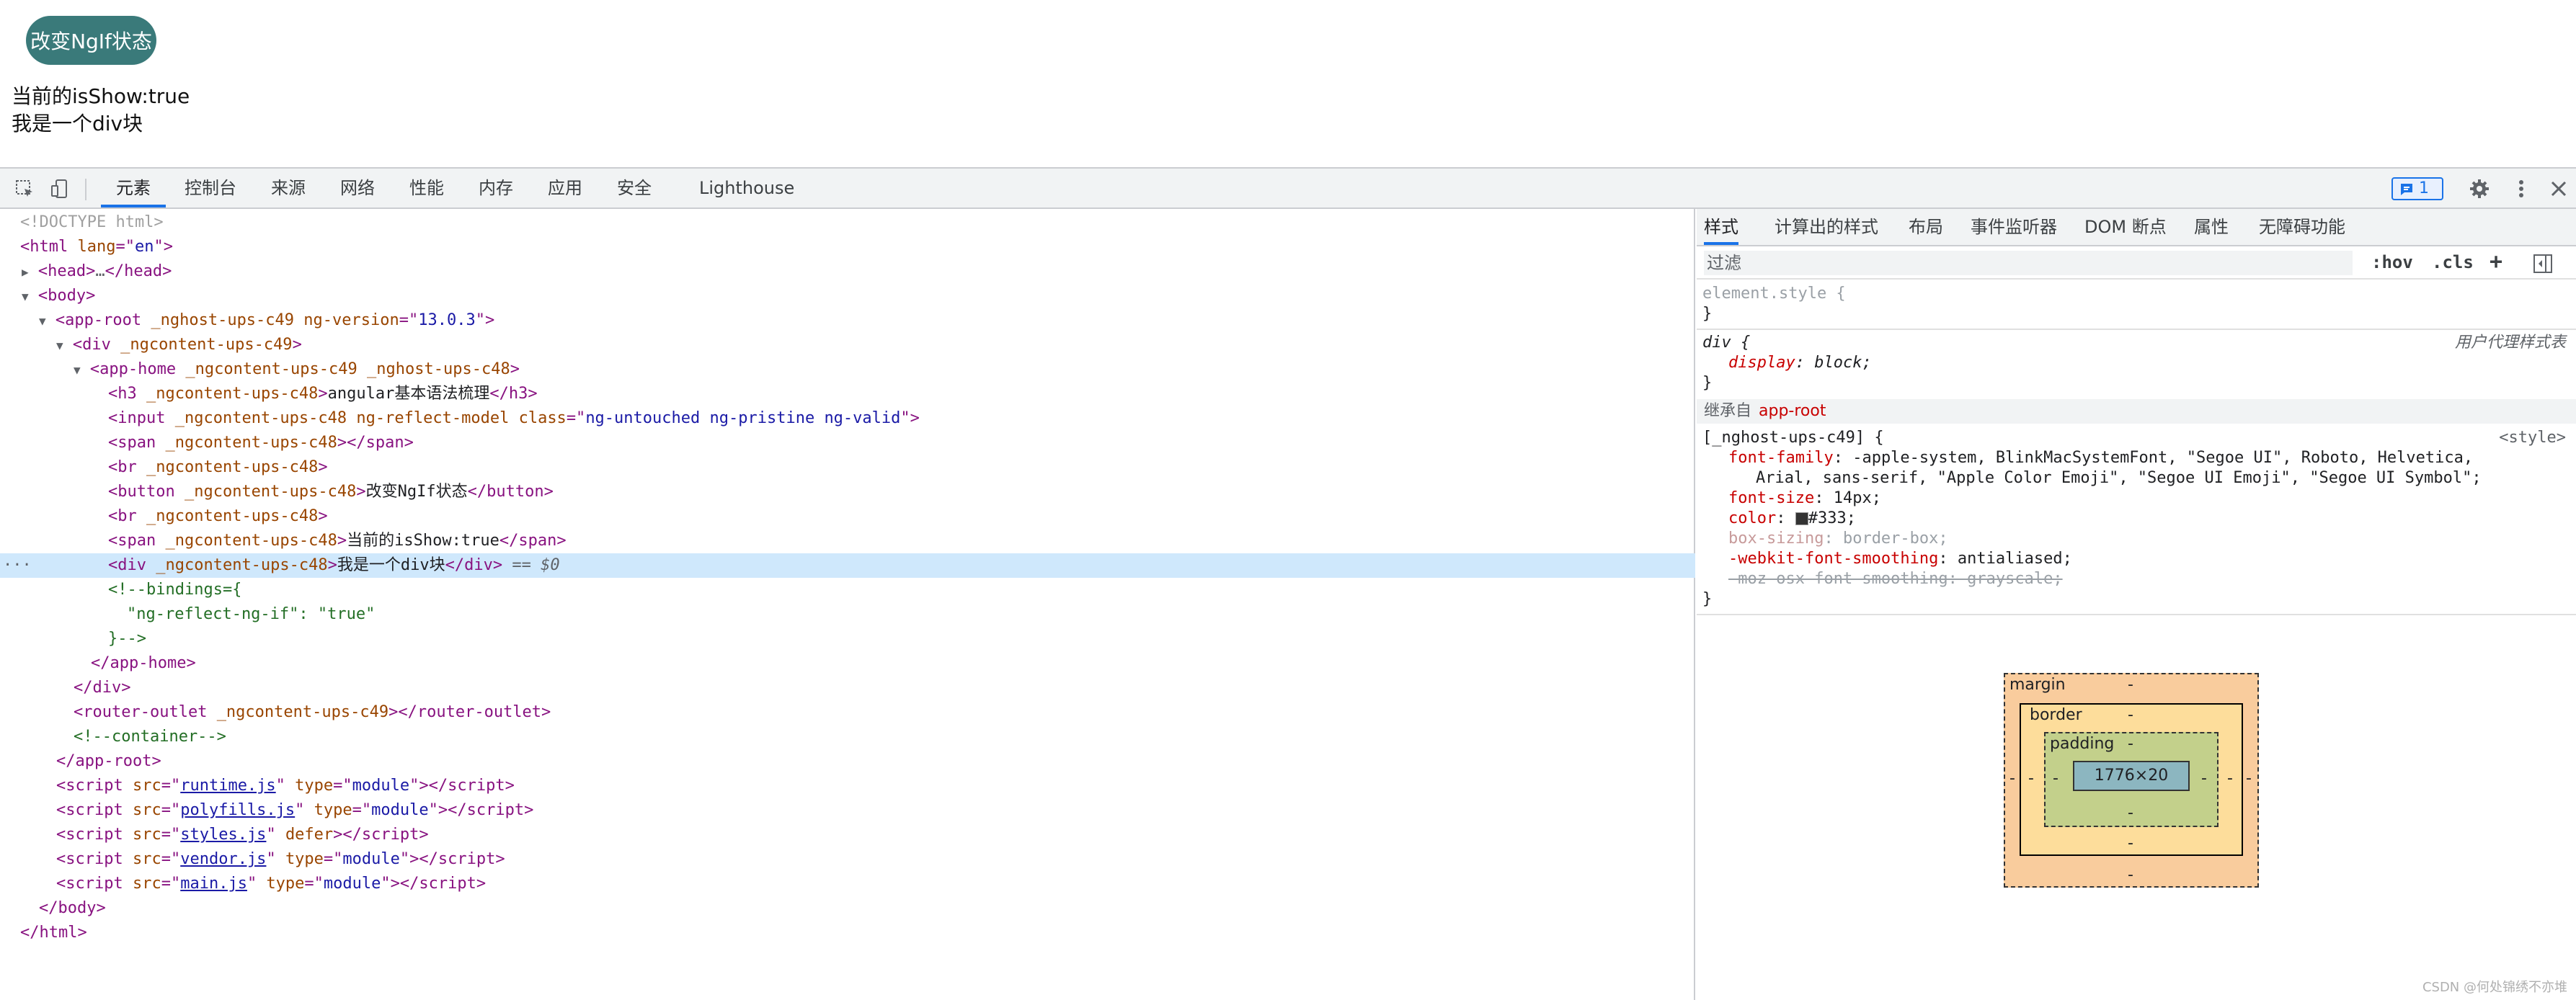 The image size is (2576, 1000). I want to click on box-sizing-declaration: box-sizing: border-box;, so click(1825, 539).